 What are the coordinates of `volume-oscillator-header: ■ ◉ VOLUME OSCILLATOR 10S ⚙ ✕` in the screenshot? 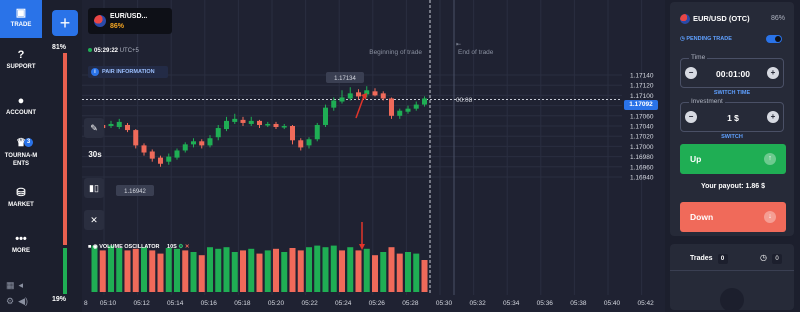 It's located at (138, 247).